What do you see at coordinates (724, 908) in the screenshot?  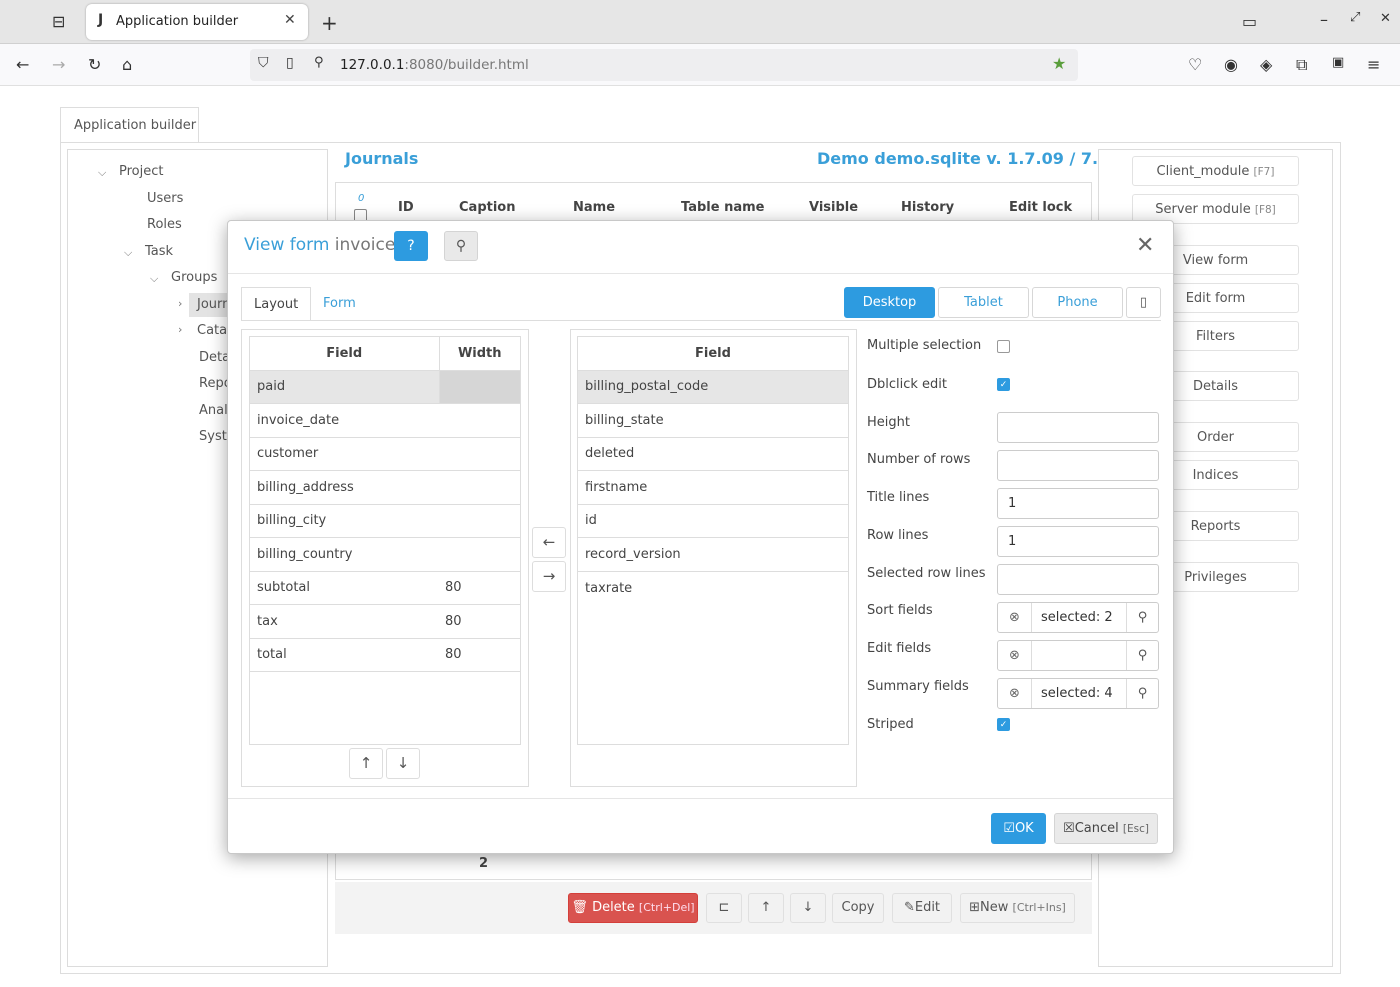 I see `folder-button: ⊏` at bounding box center [724, 908].